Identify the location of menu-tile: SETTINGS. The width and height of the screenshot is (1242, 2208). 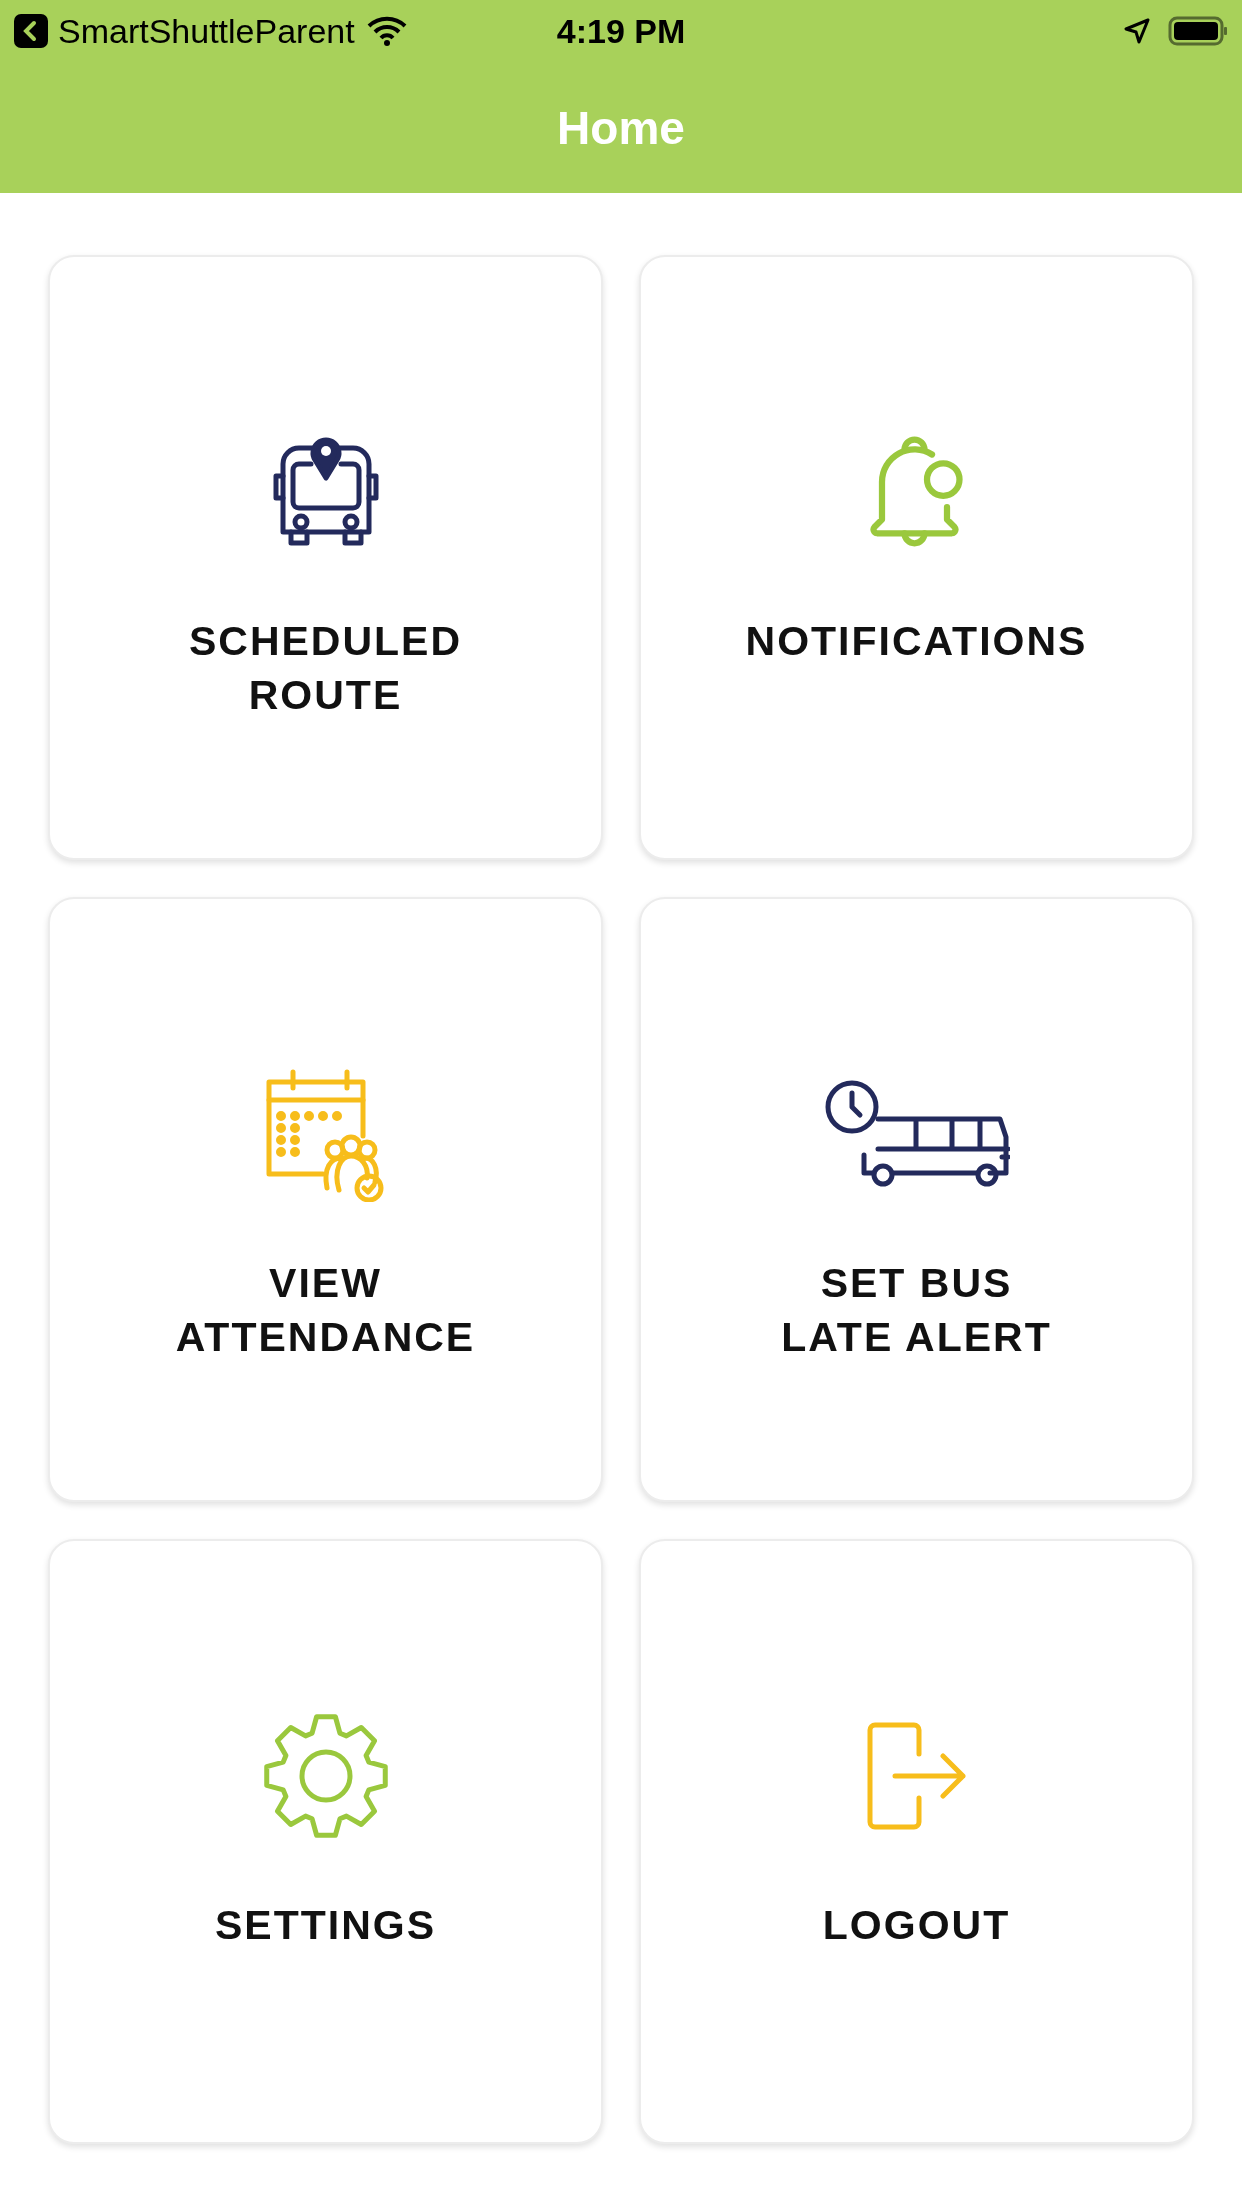
(325, 1841).